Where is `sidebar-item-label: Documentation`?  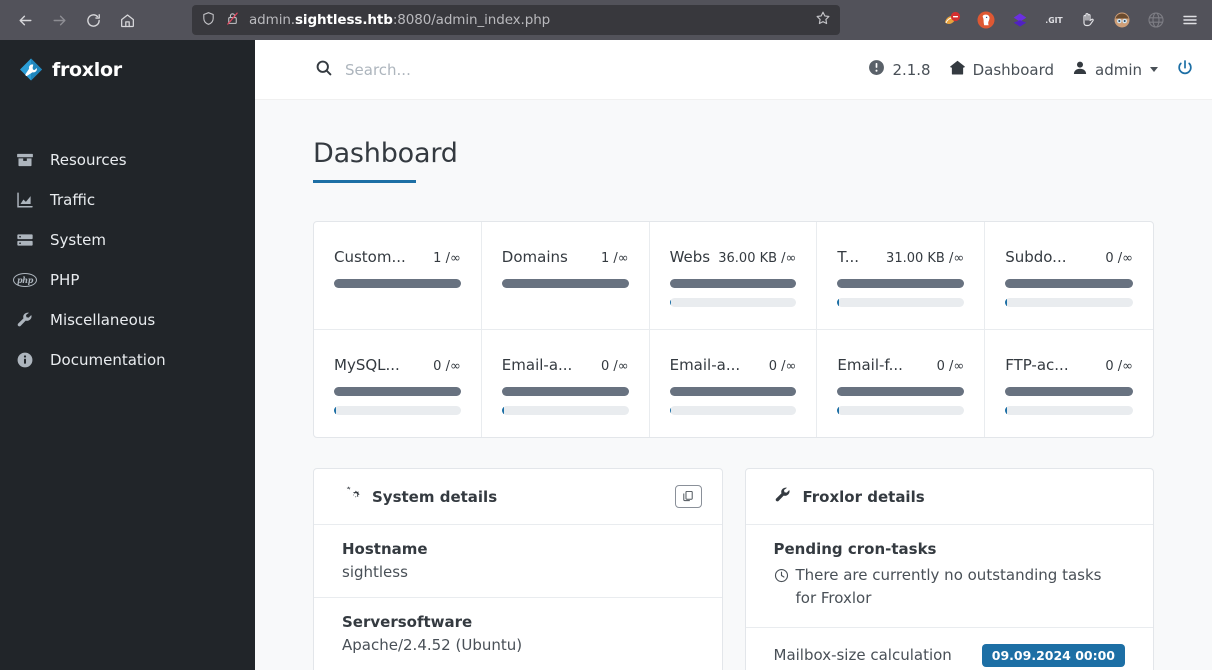
sidebar-item-label: Documentation is located at coordinates (108, 360).